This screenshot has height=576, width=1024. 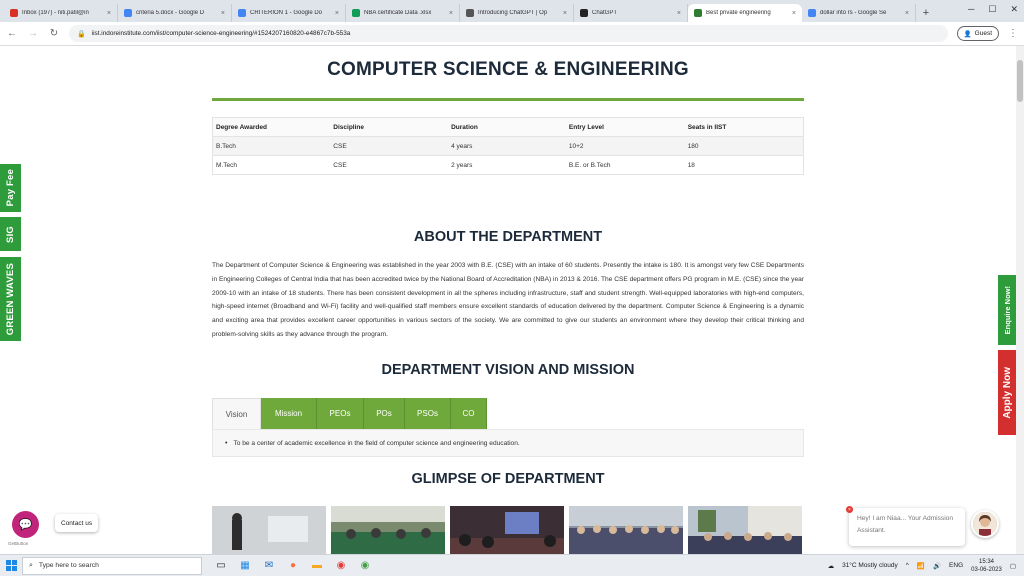 I want to click on browser-tab: Inbox (197) - niti.patil@in ×, so click(x=61, y=13).